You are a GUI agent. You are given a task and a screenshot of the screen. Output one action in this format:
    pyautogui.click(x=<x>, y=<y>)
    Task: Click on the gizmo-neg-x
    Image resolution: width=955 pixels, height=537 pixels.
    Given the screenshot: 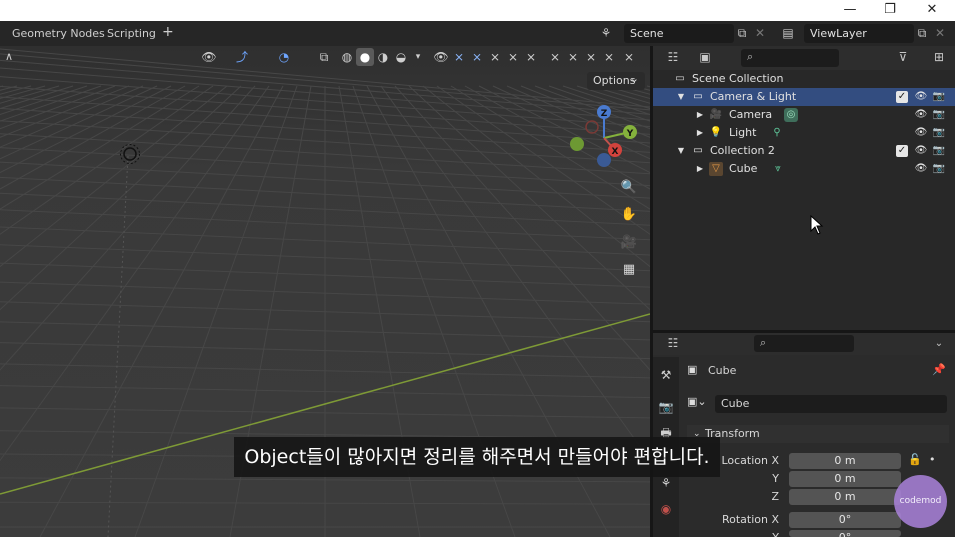 What is the action you would take?
    pyautogui.click(x=592, y=127)
    